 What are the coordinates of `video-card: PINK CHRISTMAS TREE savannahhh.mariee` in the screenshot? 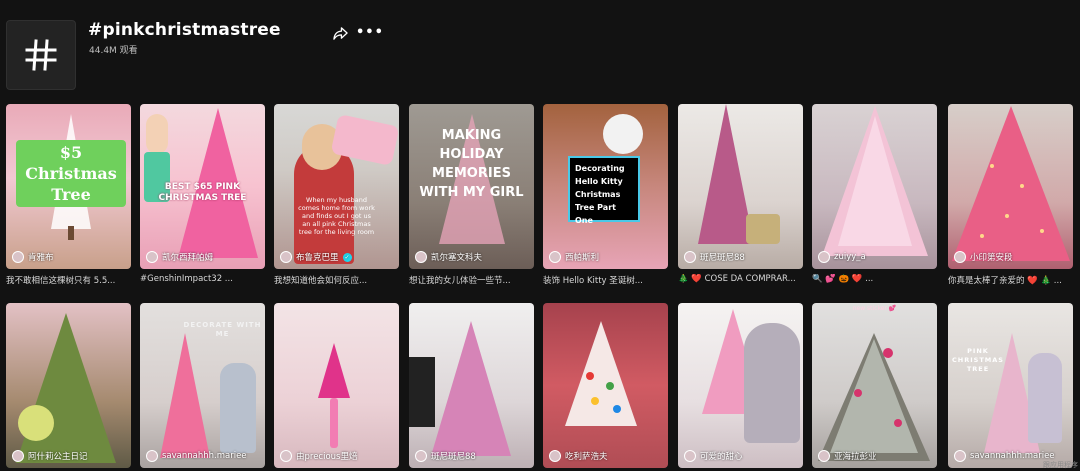 It's located at (1010, 385).